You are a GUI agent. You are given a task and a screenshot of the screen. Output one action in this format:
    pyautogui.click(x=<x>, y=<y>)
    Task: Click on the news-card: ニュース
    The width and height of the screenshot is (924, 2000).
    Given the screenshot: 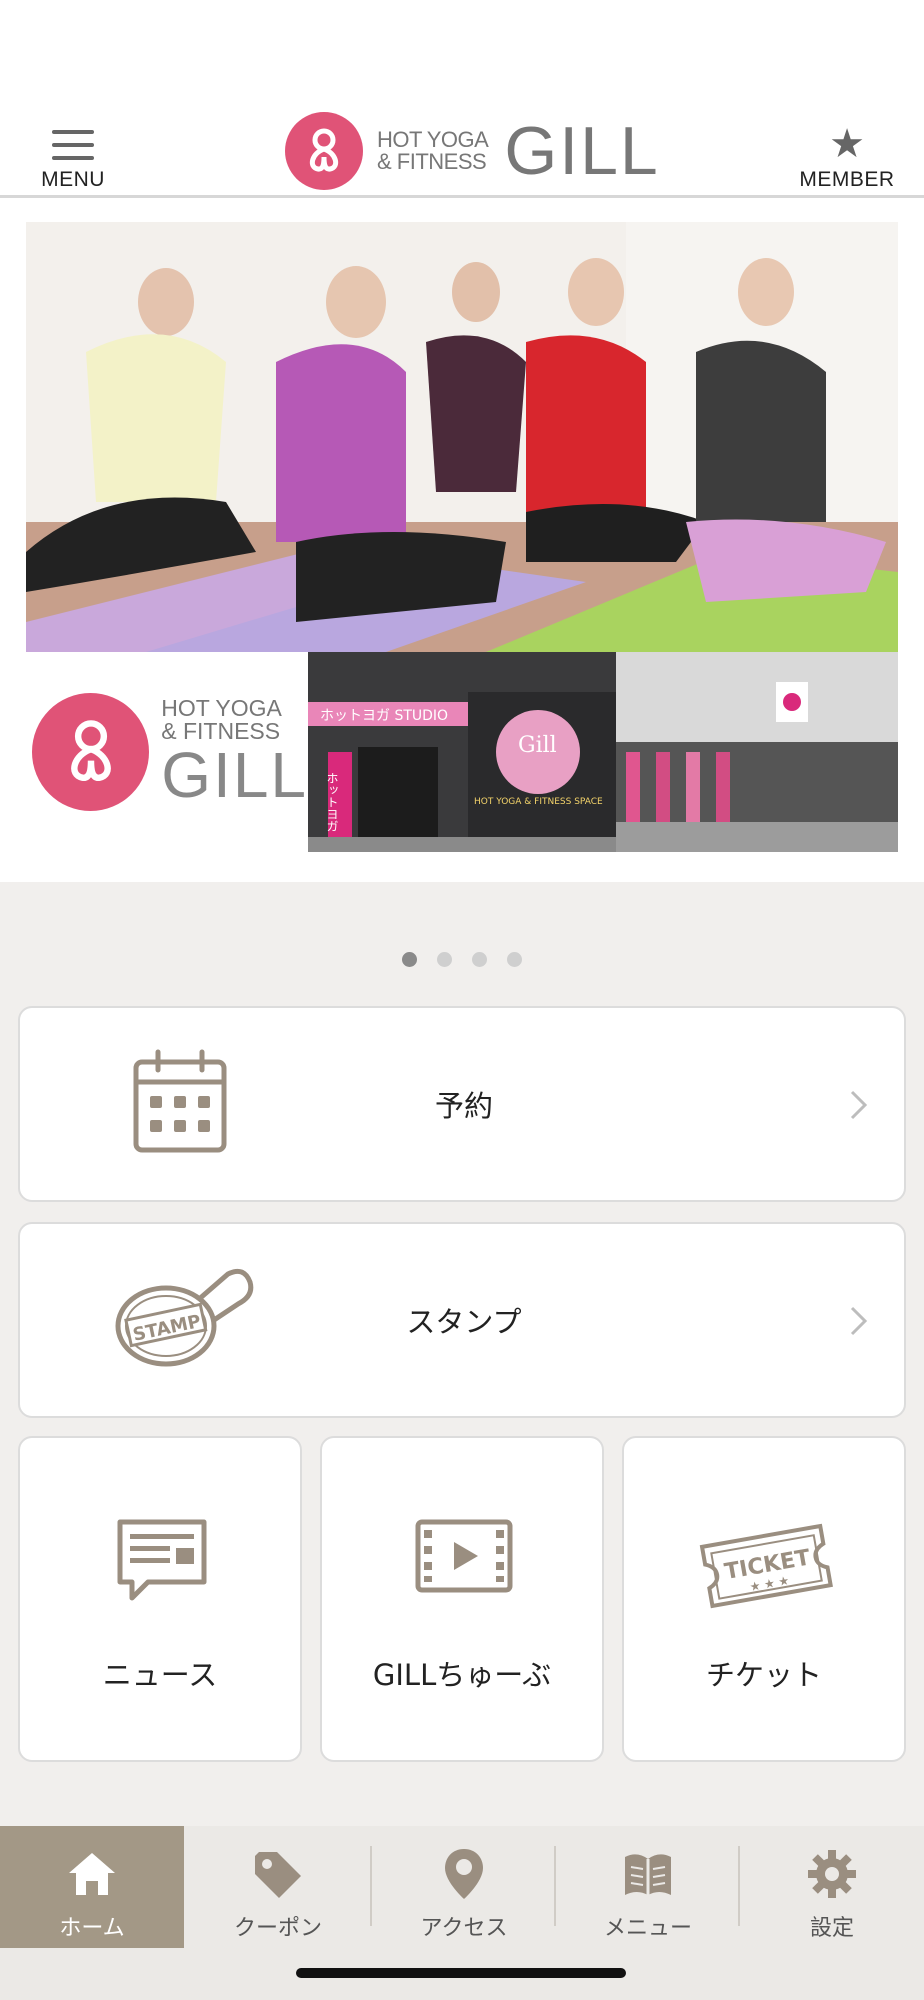 What is the action you would take?
    pyautogui.click(x=160, y=1599)
    